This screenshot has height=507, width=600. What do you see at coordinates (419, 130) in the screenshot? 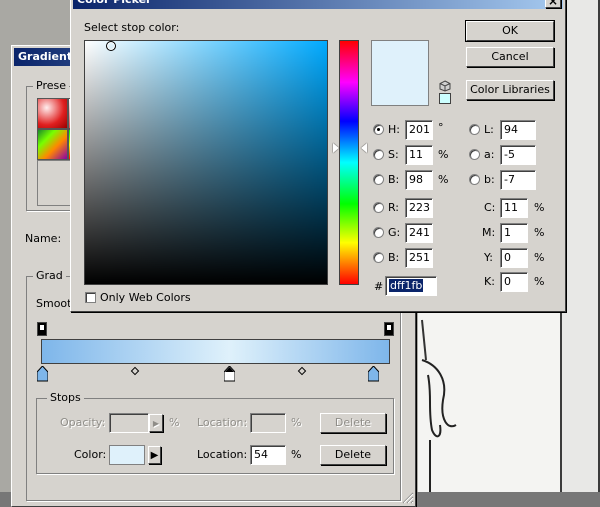
I see `hue-field: 201` at bounding box center [419, 130].